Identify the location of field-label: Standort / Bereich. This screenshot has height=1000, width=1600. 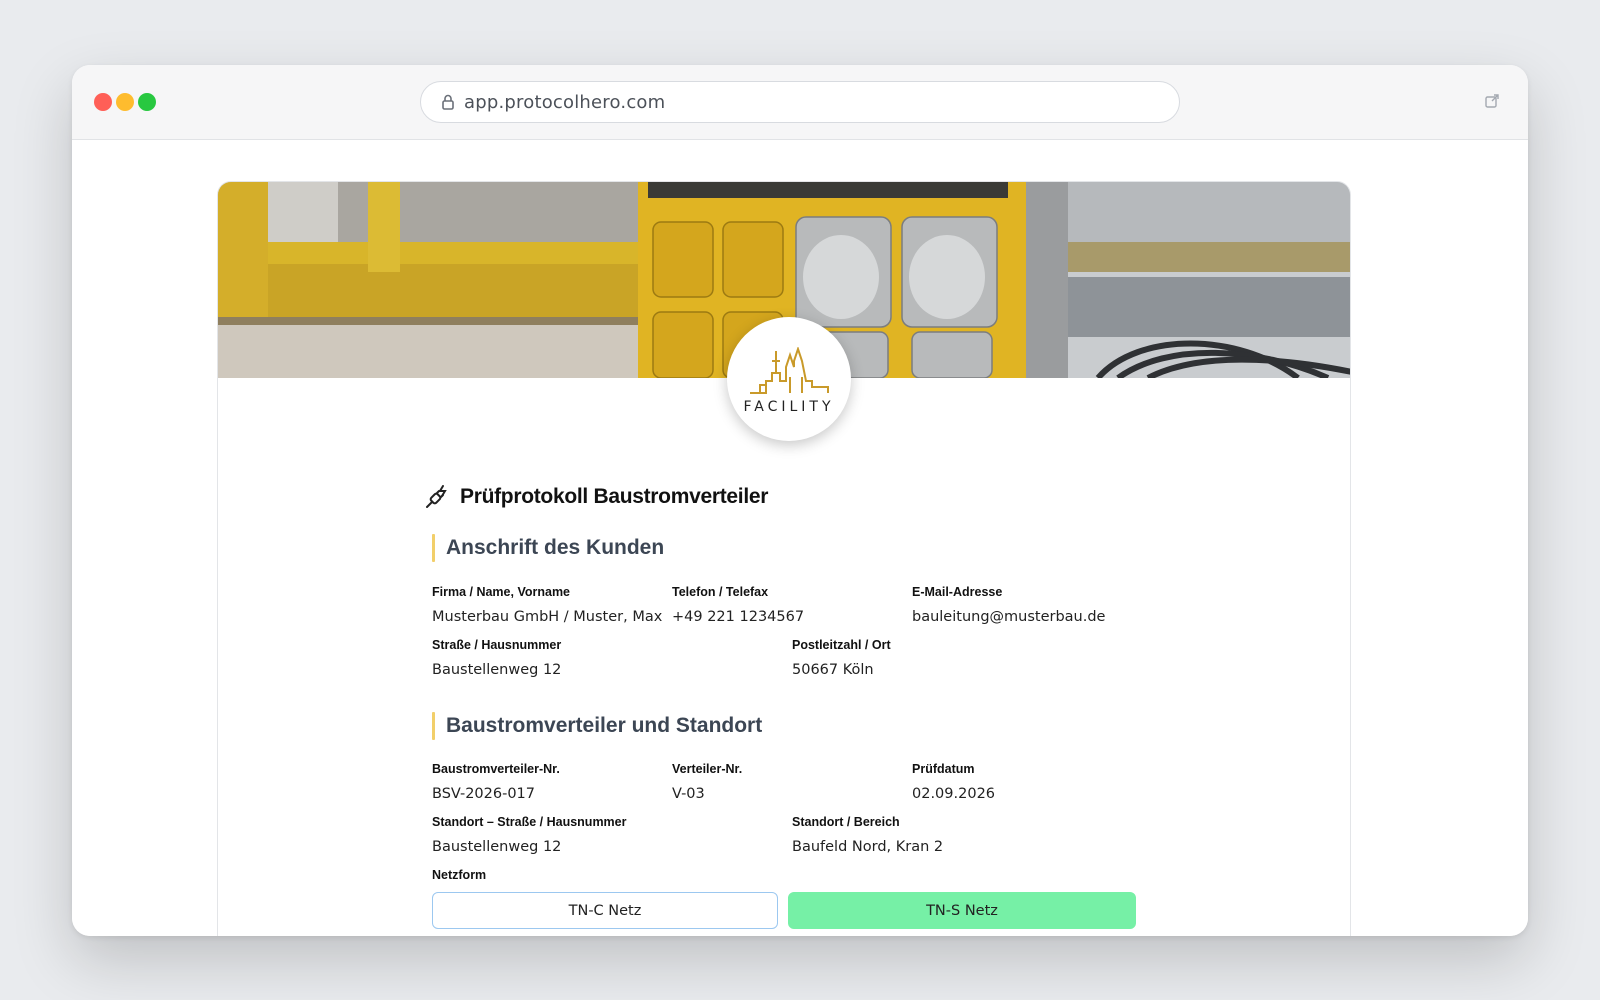
(846, 822).